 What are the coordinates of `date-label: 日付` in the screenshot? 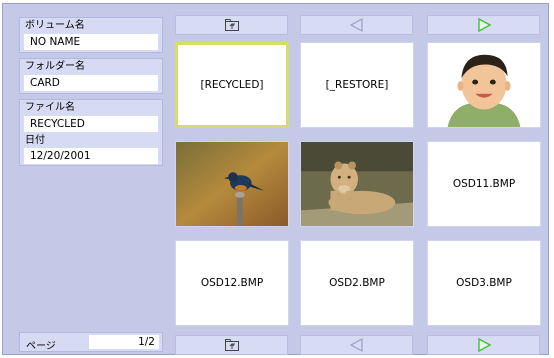 It's located at (35, 140).